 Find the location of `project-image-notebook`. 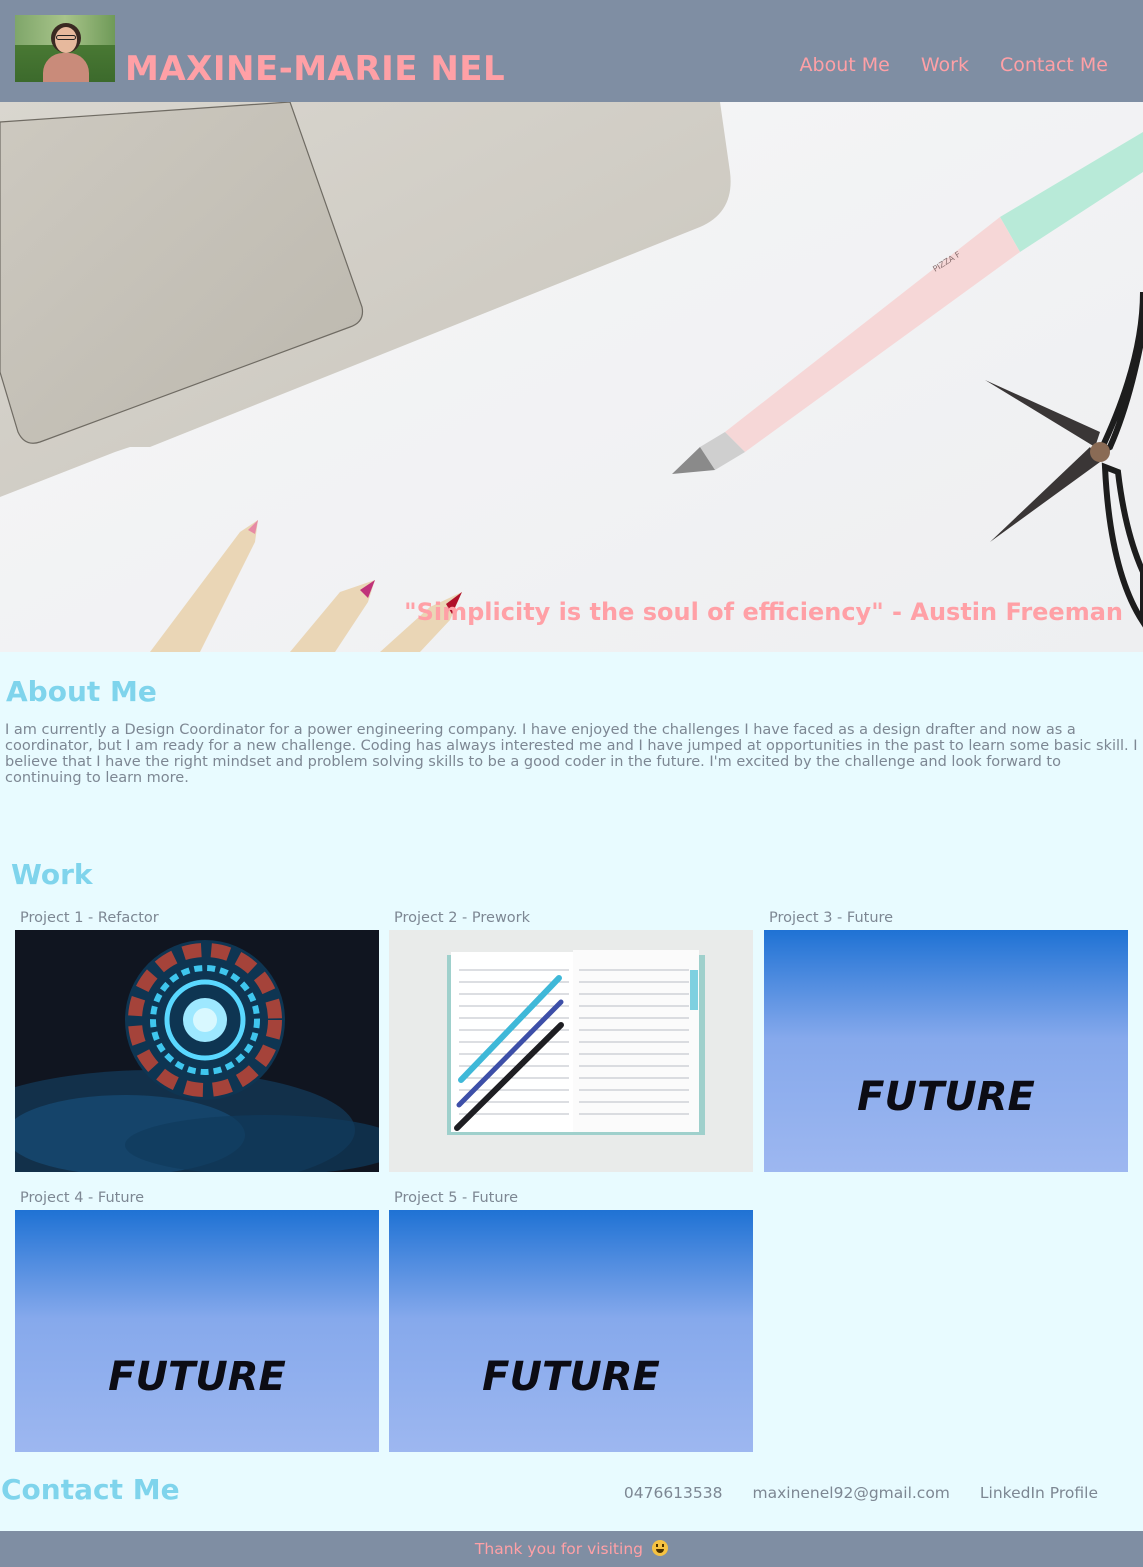

project-image-notebook is located at coordinates (571, 1051).